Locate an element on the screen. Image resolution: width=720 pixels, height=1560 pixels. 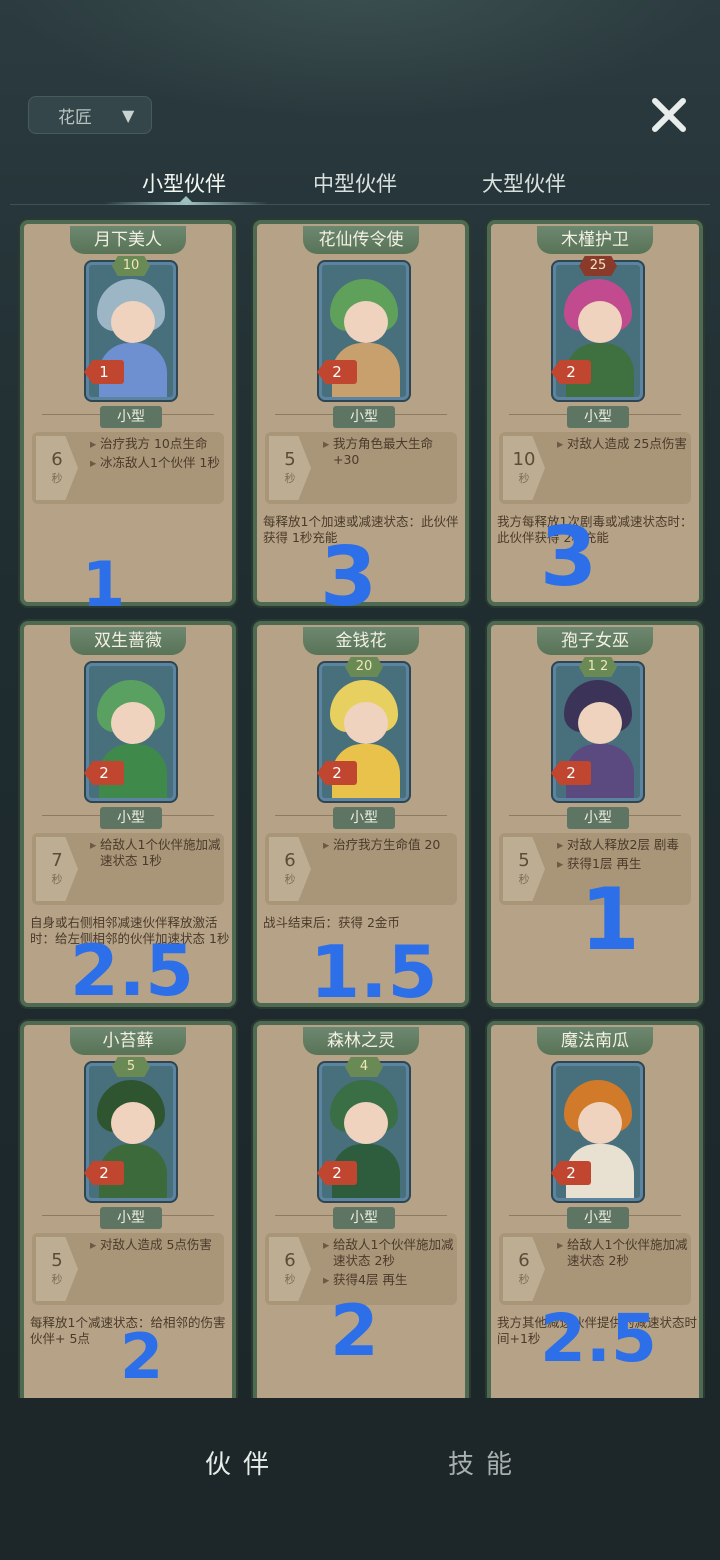
effect-panel: 5 秒 对敌人造成 5点伤害 is located at coordinates (128, 1269).